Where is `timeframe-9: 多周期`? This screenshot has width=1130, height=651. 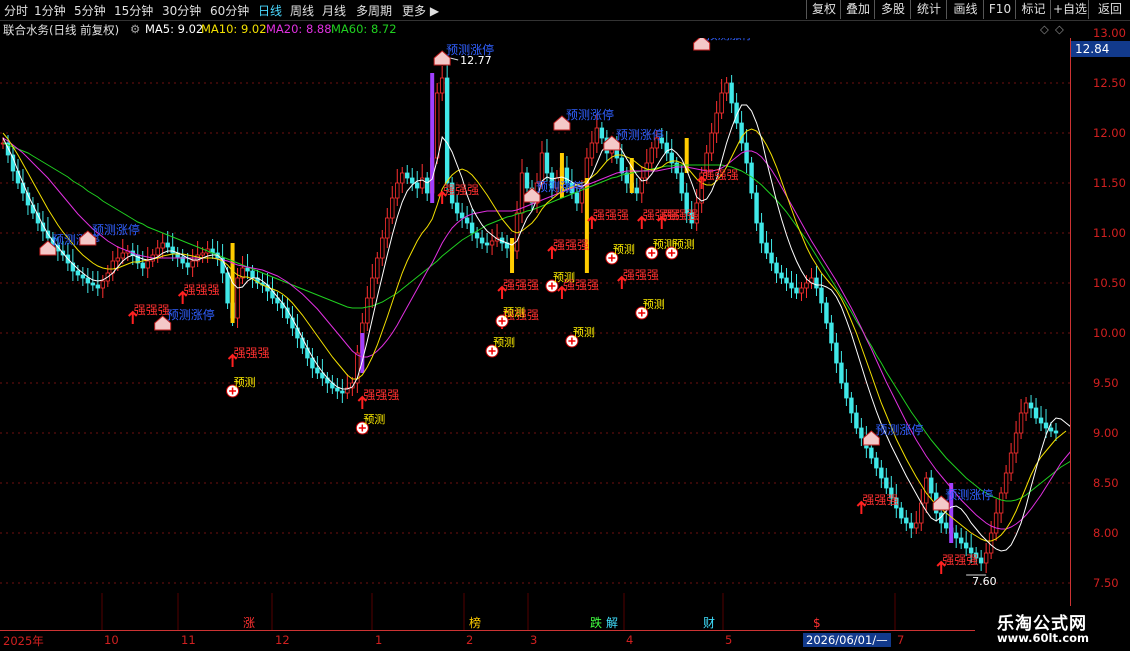 timeframe-9: 多周期 is located at coordinates (374, 10).